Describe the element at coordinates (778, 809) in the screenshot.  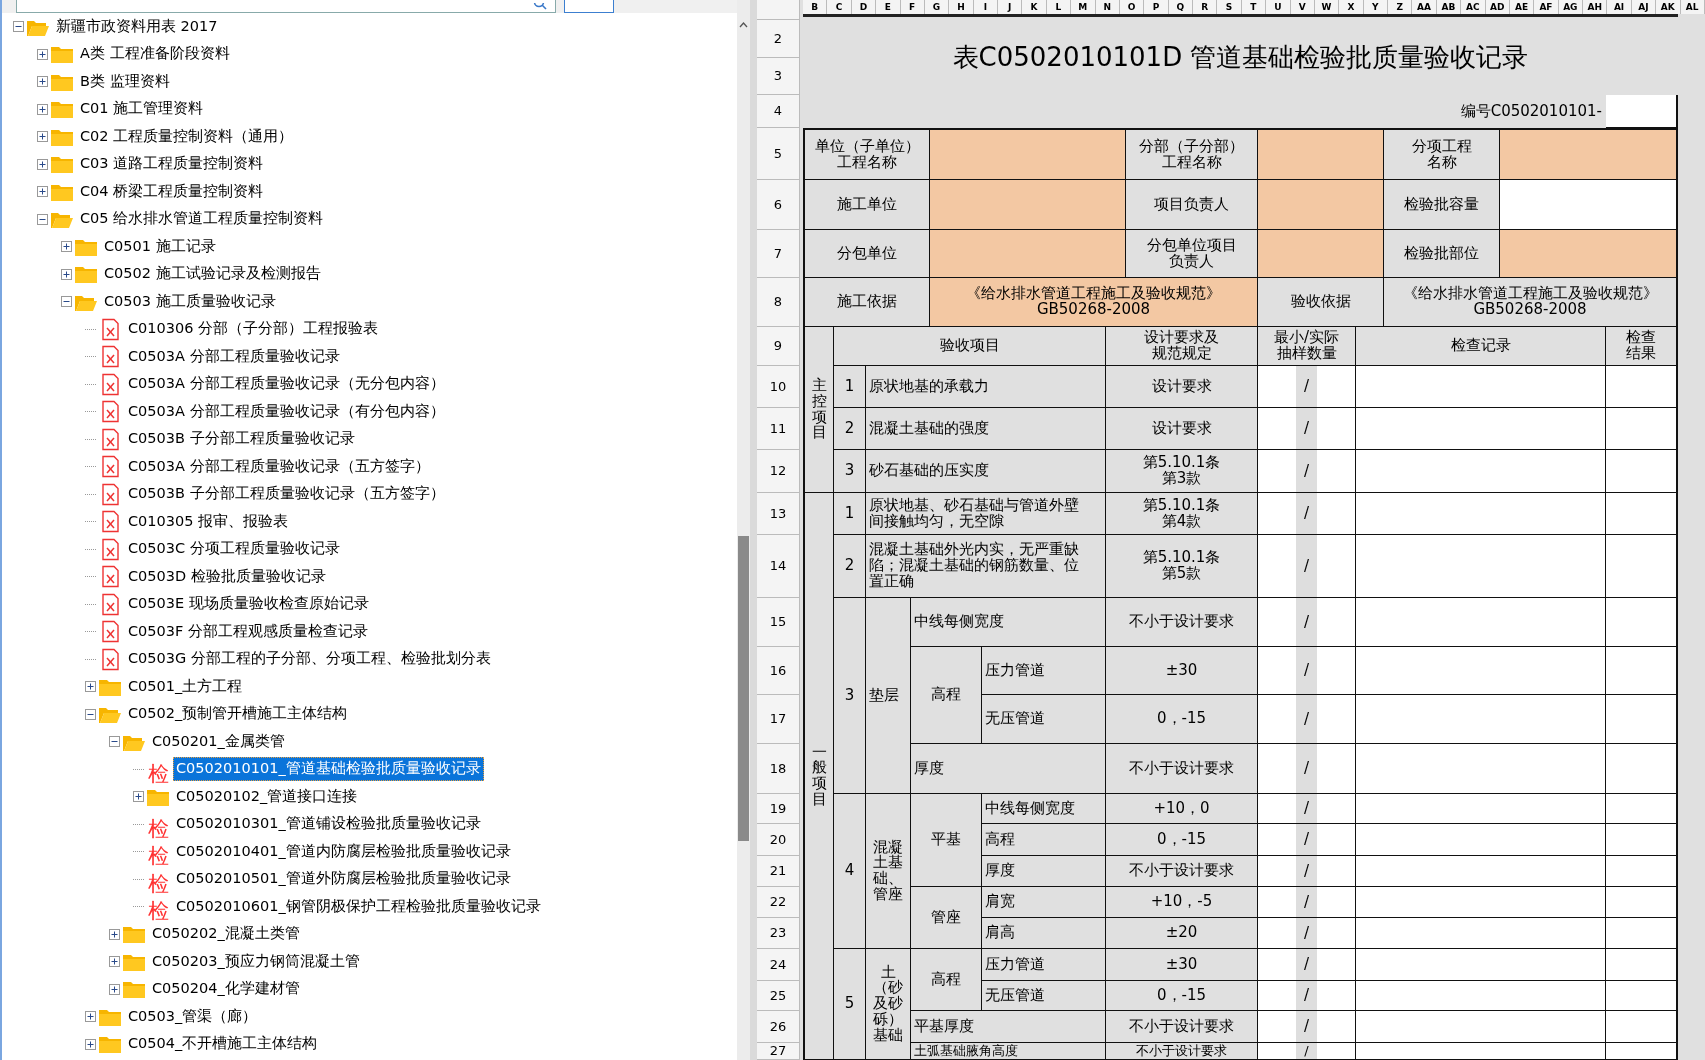
I see `row-number: 19` at that location.